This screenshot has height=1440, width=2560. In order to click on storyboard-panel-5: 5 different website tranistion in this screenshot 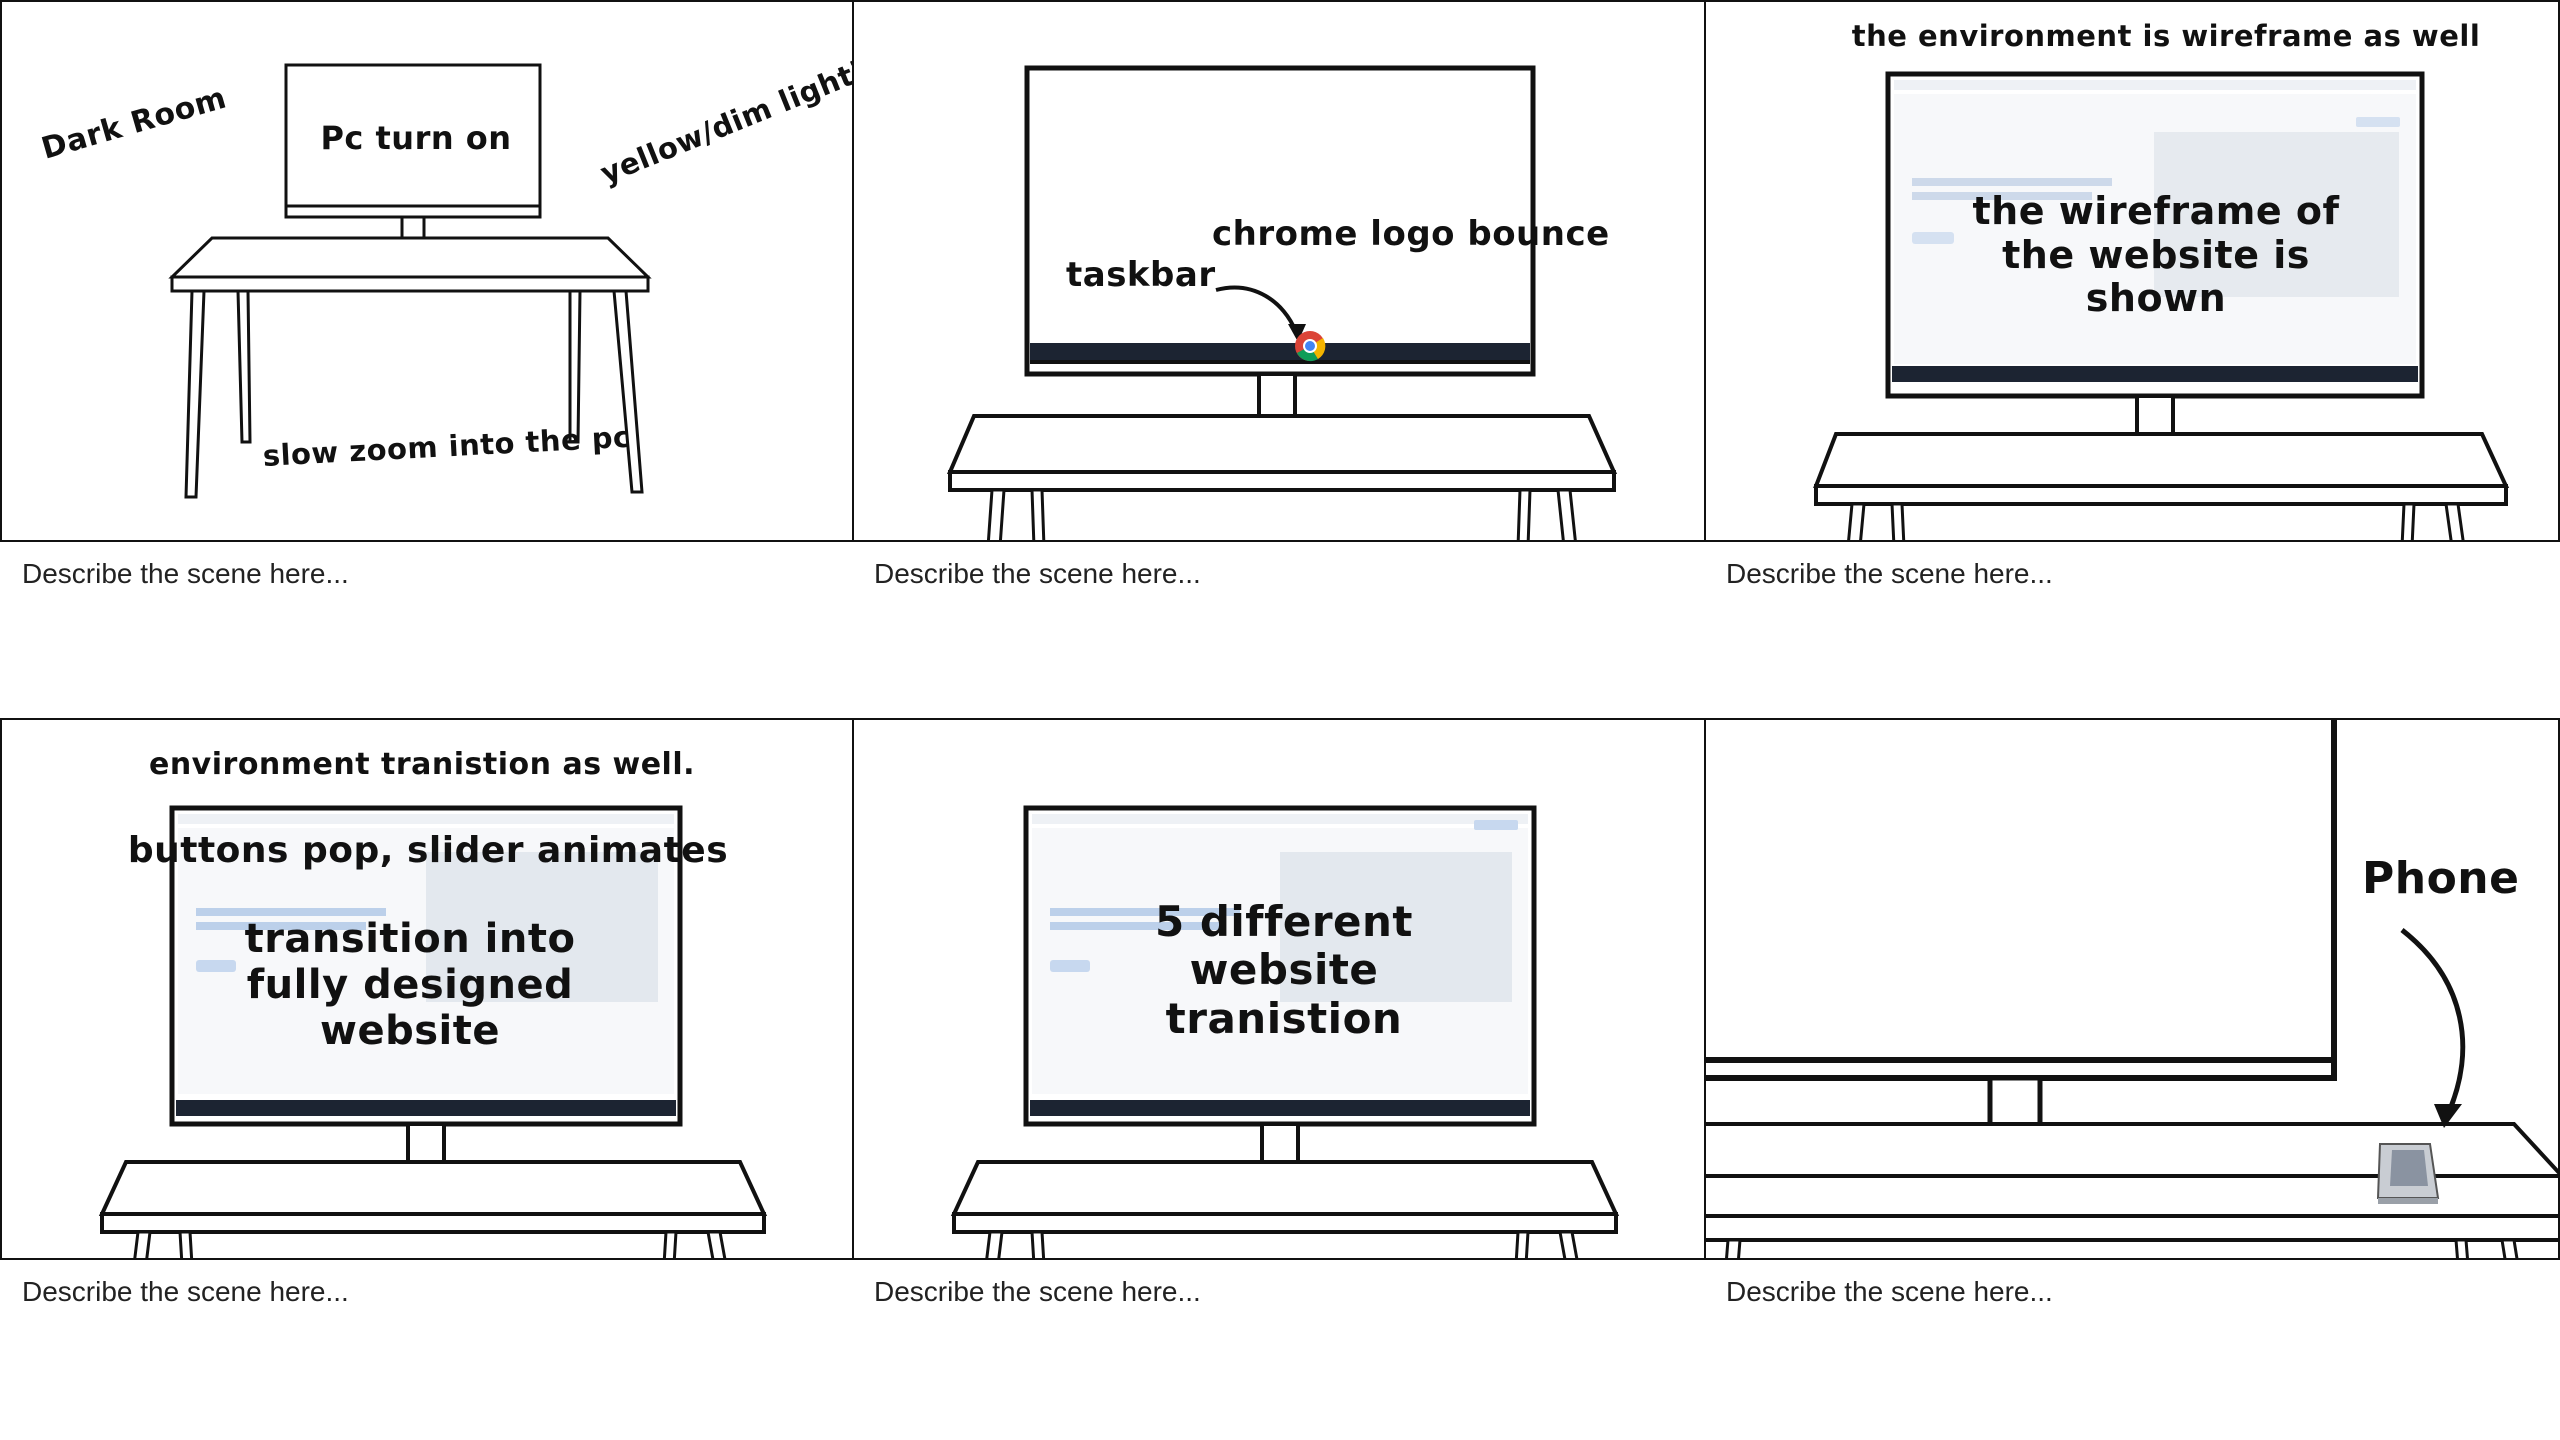, I will do `click(1279, 989)`.